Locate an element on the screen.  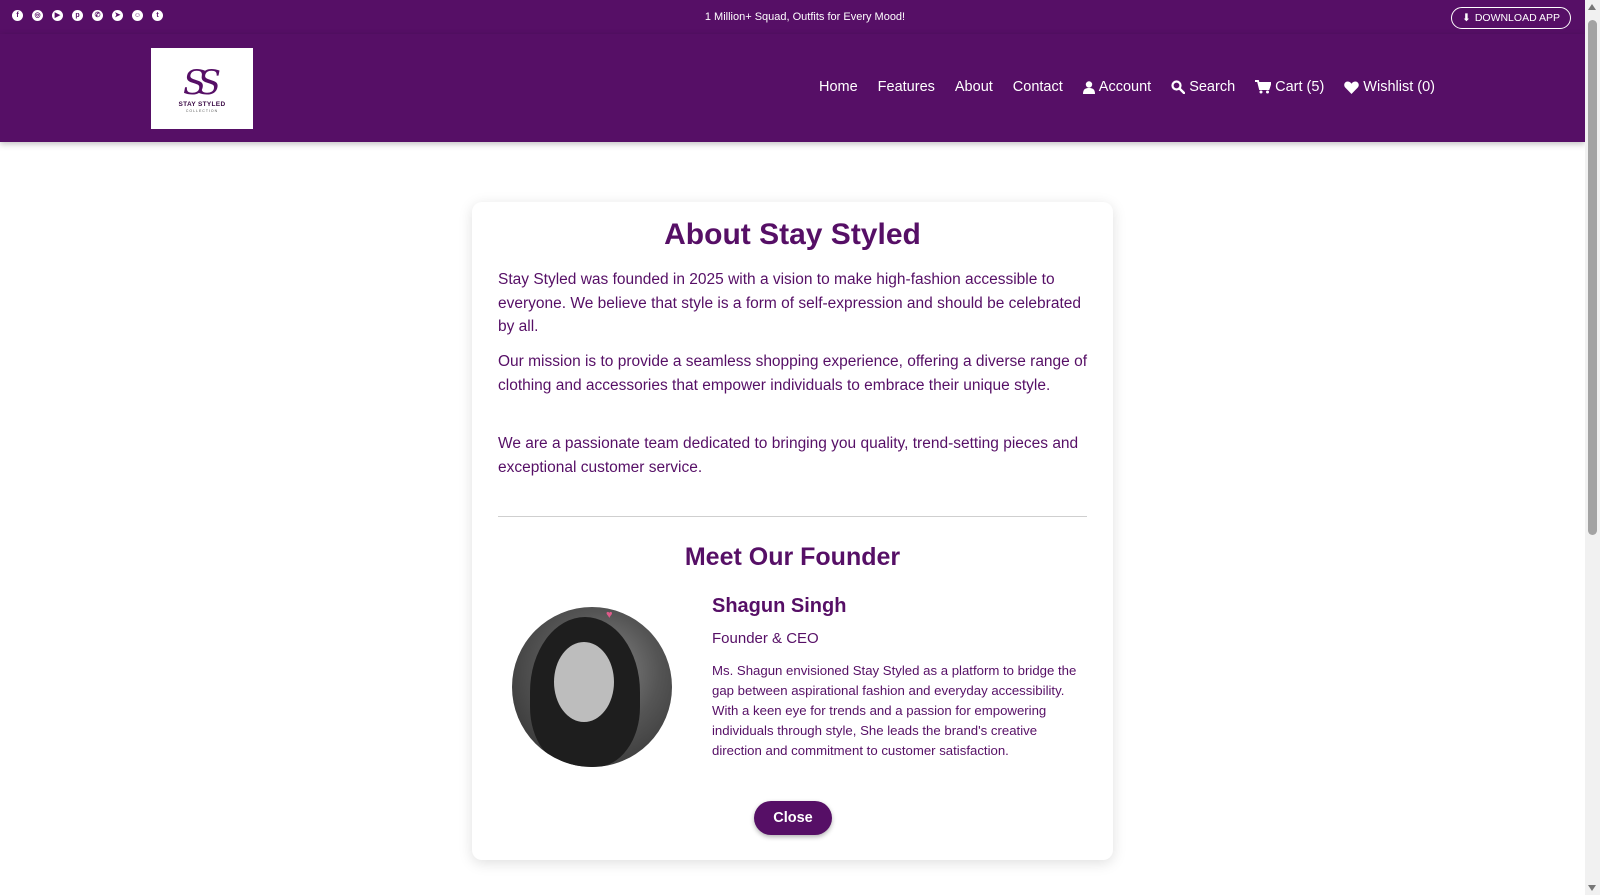
nav-about: About is located at coordinates (974, 87).